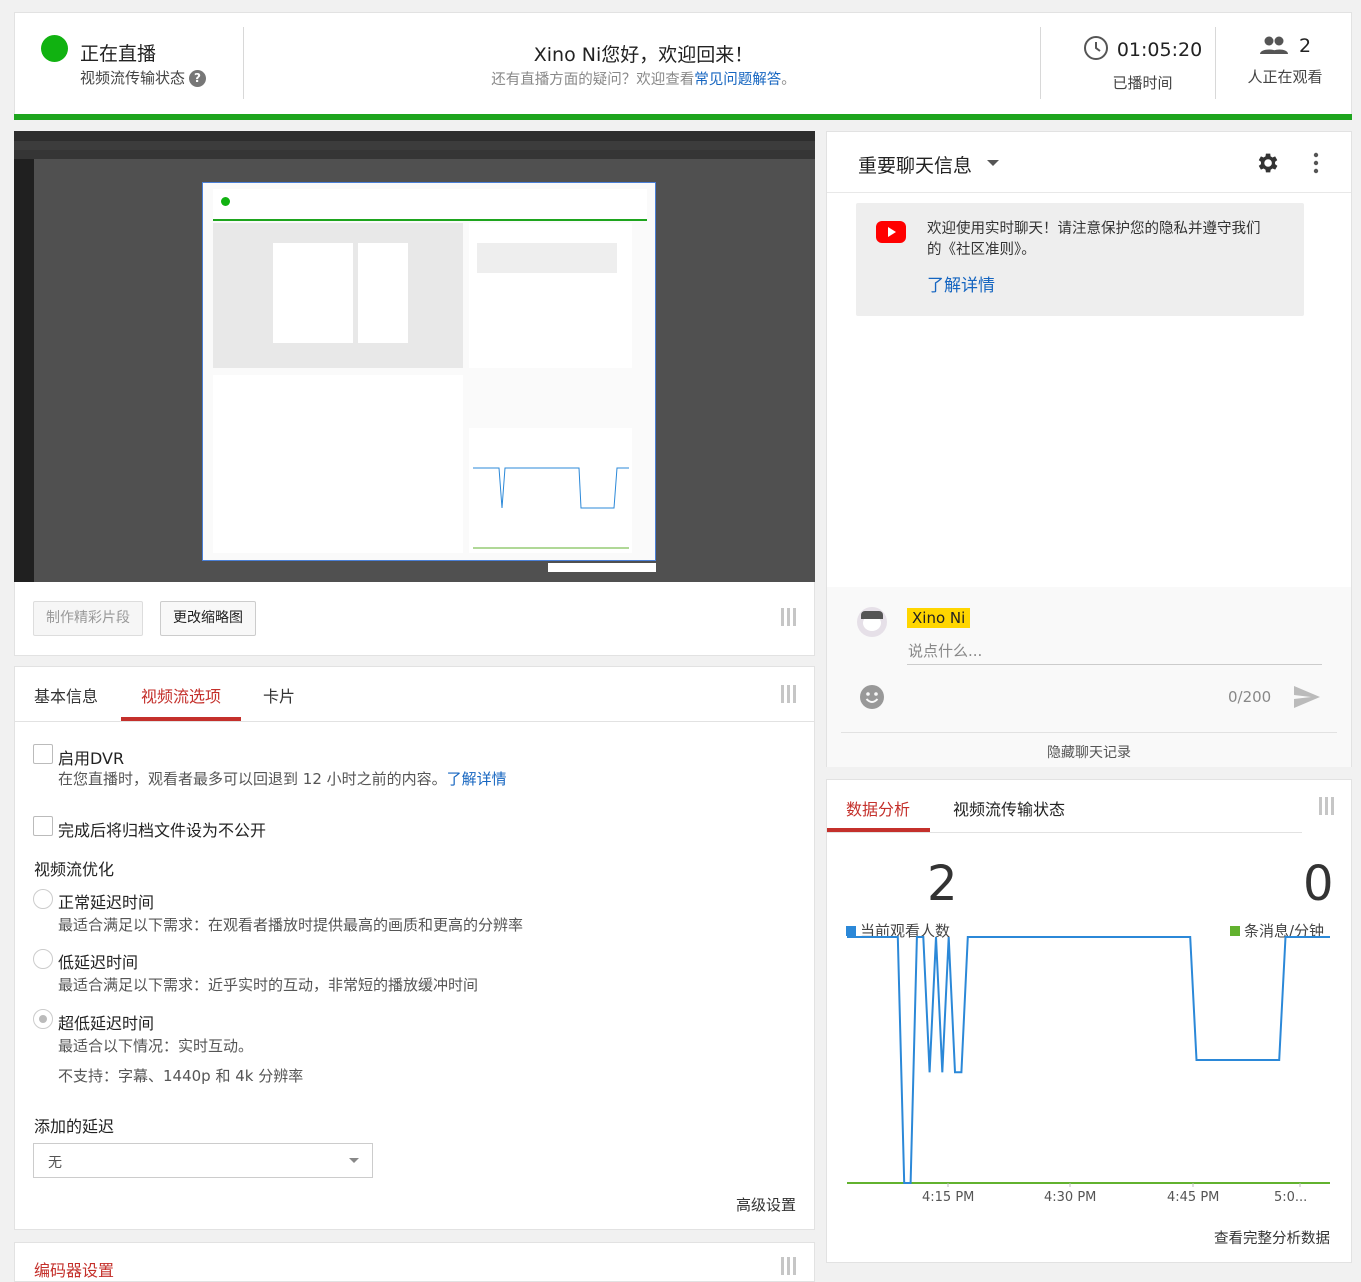 The image size is (1361, 1282). I want to click on nested-chat, so click(550, 295).